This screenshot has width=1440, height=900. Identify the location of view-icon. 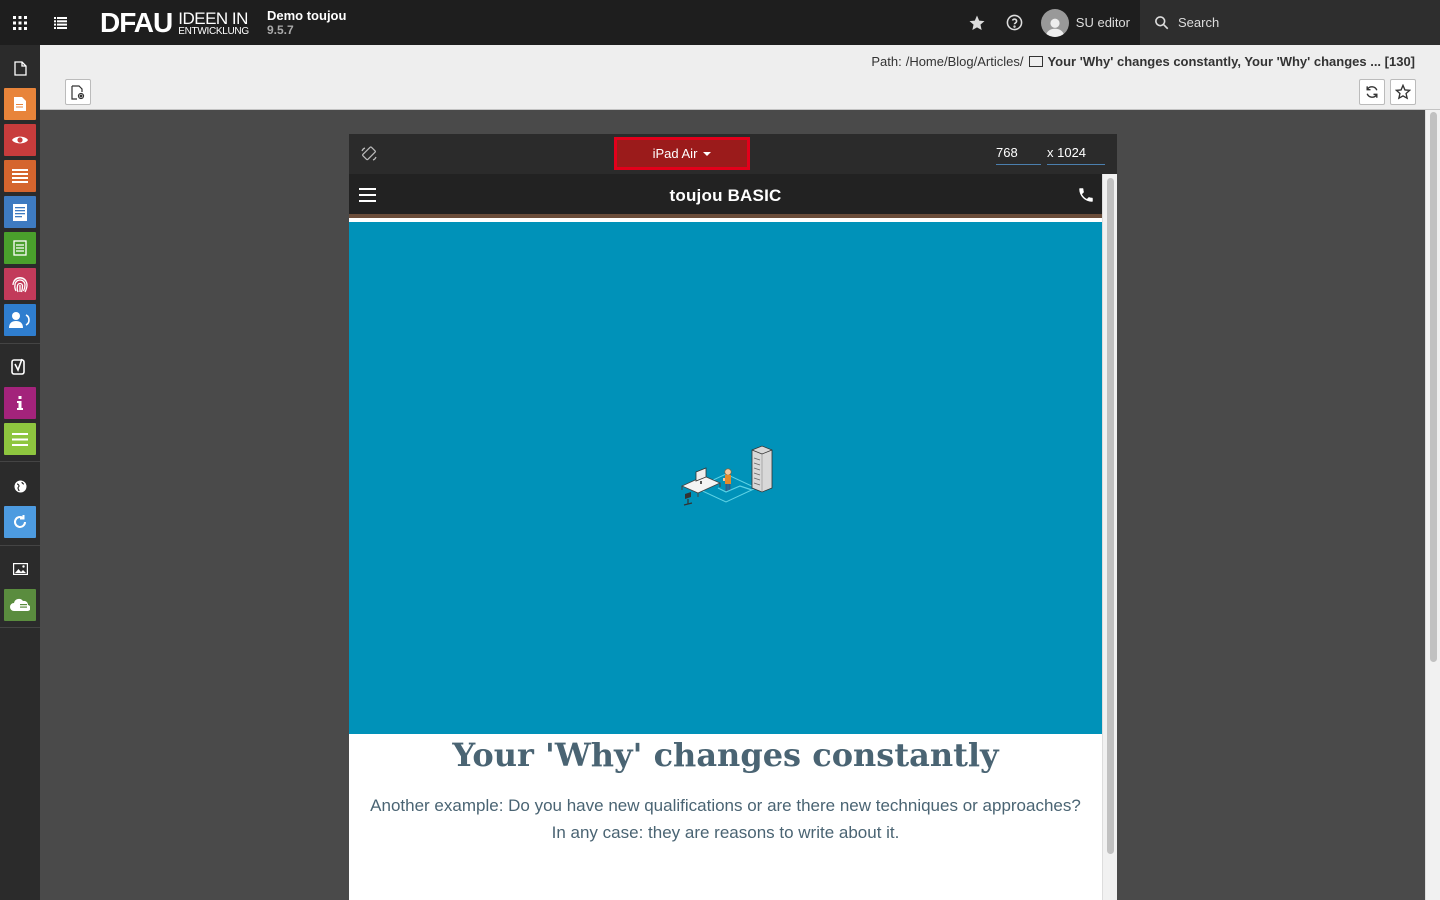
(20, 140).